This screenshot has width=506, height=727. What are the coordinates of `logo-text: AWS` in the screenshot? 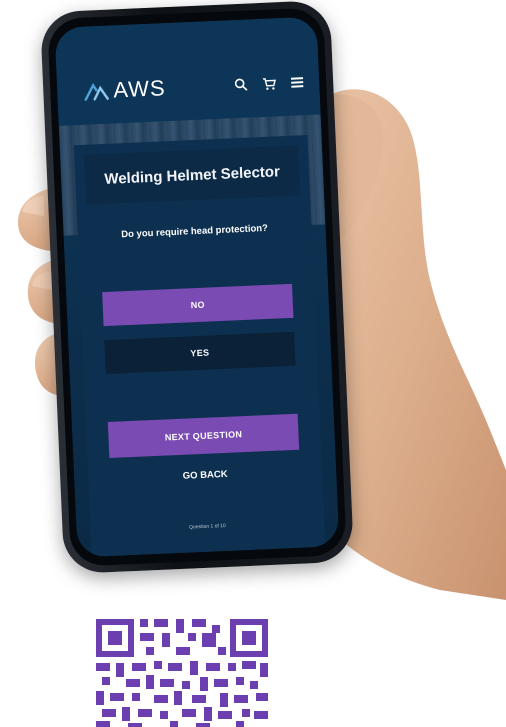 It's located at (139, 89).